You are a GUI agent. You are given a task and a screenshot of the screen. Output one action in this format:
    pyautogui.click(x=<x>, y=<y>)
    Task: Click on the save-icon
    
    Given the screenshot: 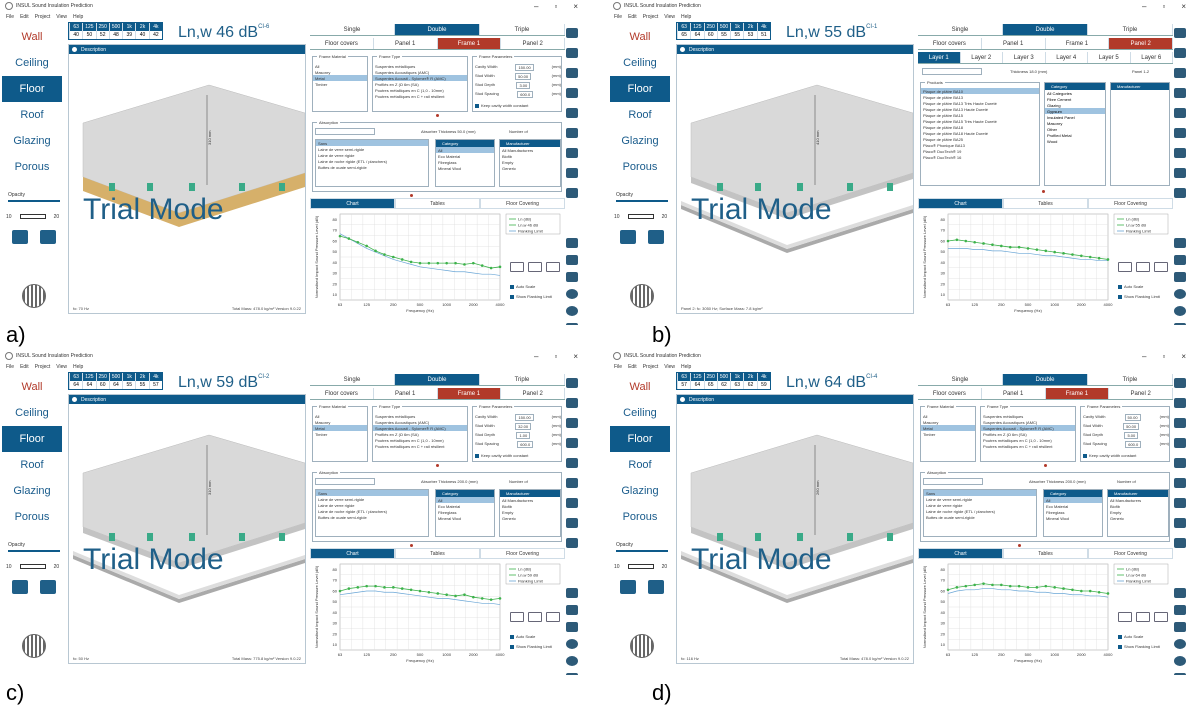 What is the action you would take?
    pyautogui.click(x=572, y=73)
    